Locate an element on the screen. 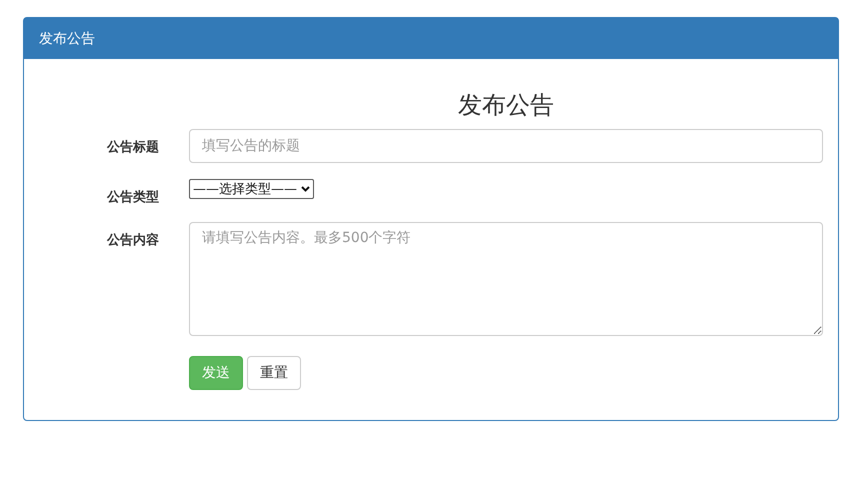  panel-header: 发布公告 is located at coordinates (431, 38).